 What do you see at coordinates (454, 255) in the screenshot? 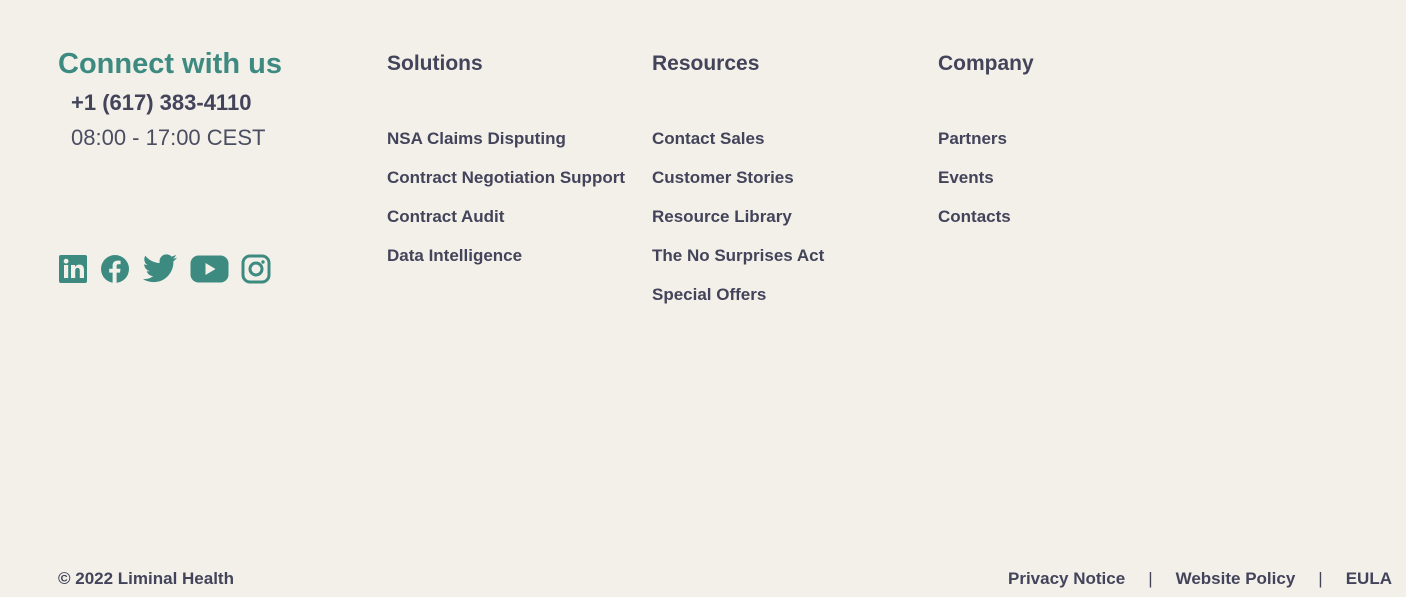
I see `link-data-intelligence: Data Intelligence` at bounding box center [454, 255].